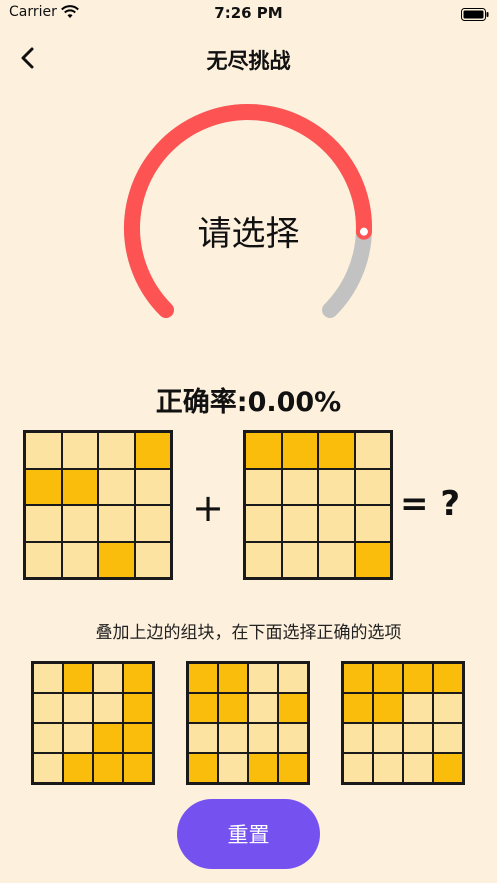 Image resolution: width=497 pixels, height=883 pixels. What do you see at coordinates (318, 505) in the screenshot?
I see `puzzle-grid-right` at bounding box center [318, 505].